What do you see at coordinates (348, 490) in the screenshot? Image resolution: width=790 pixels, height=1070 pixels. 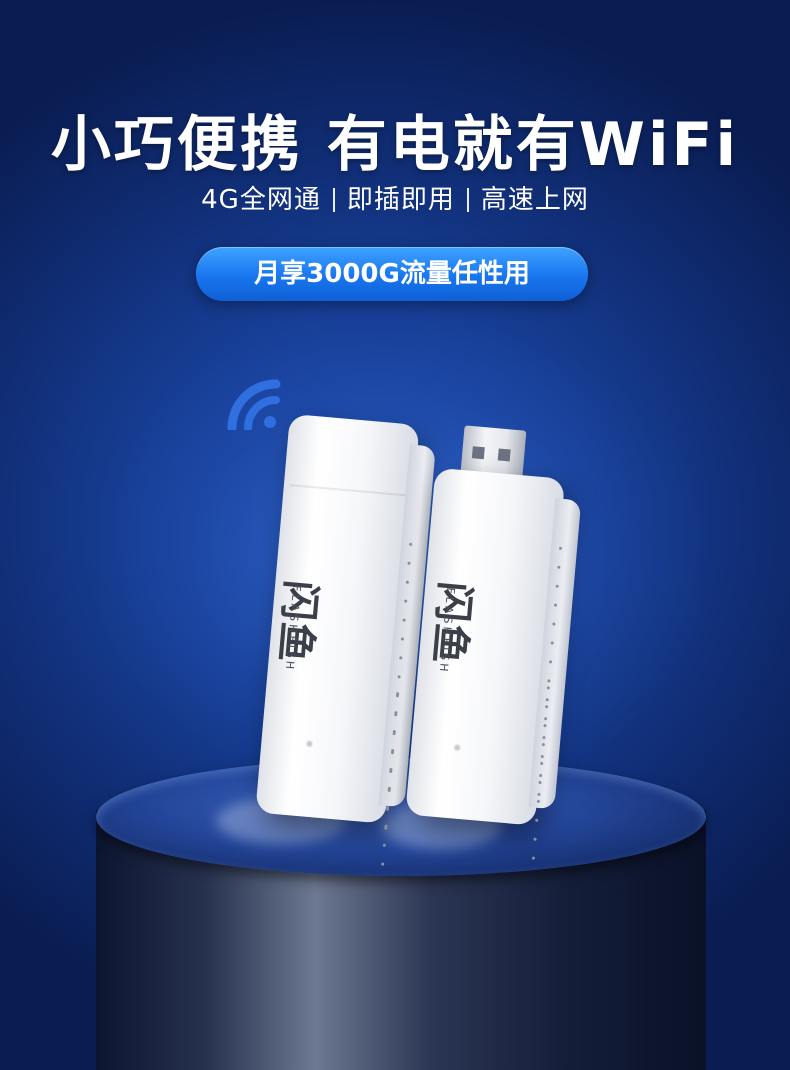 I see `cap-seam` at bounding box center [348, 490].